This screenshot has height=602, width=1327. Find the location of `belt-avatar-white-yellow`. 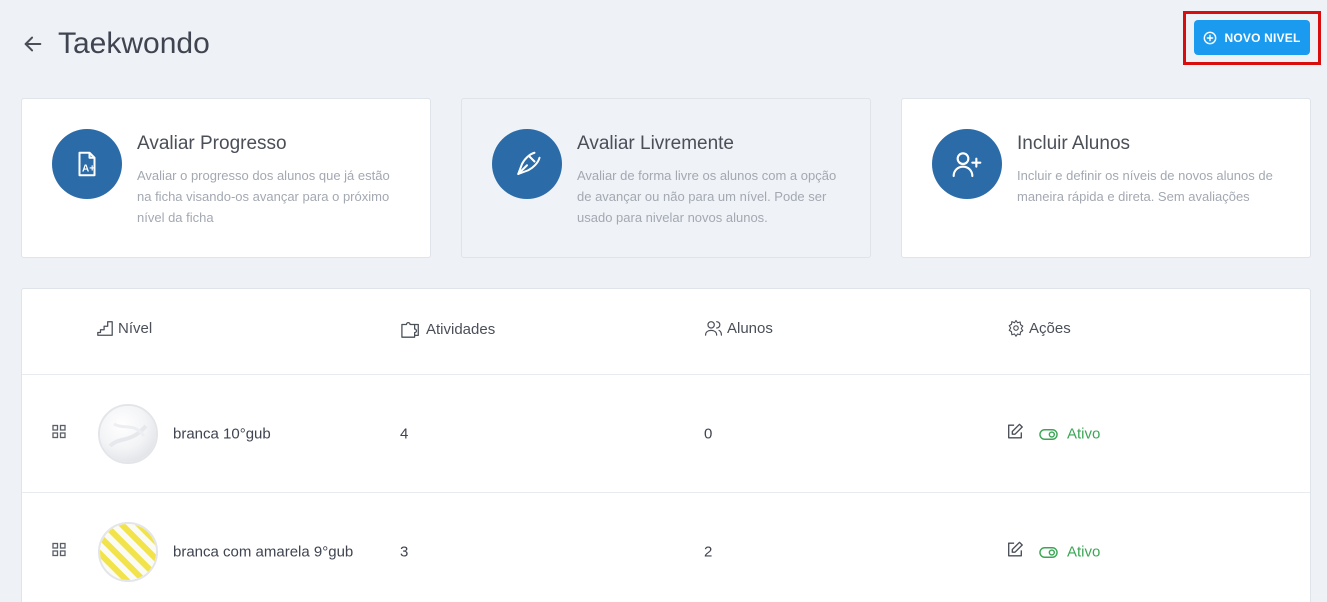

belt-avatar-white-yellow is located at coordinates (128, 552).